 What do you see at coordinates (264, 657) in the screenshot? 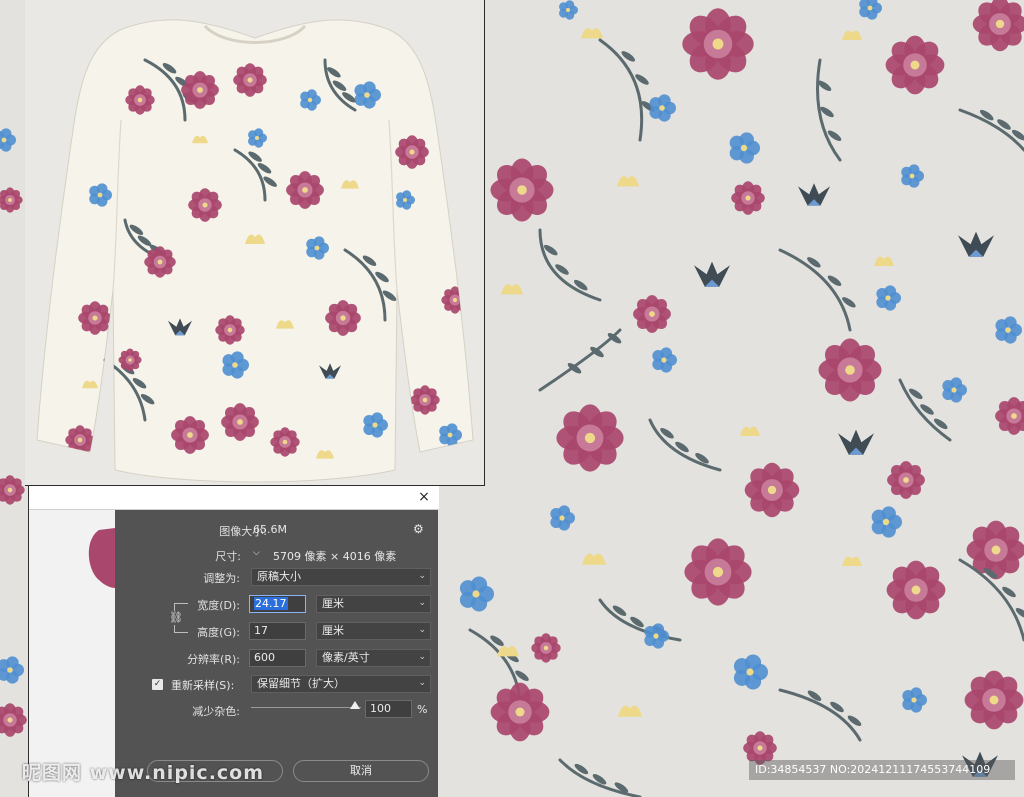
I see `resolution-value: 600` at bounding box center [264, 657].